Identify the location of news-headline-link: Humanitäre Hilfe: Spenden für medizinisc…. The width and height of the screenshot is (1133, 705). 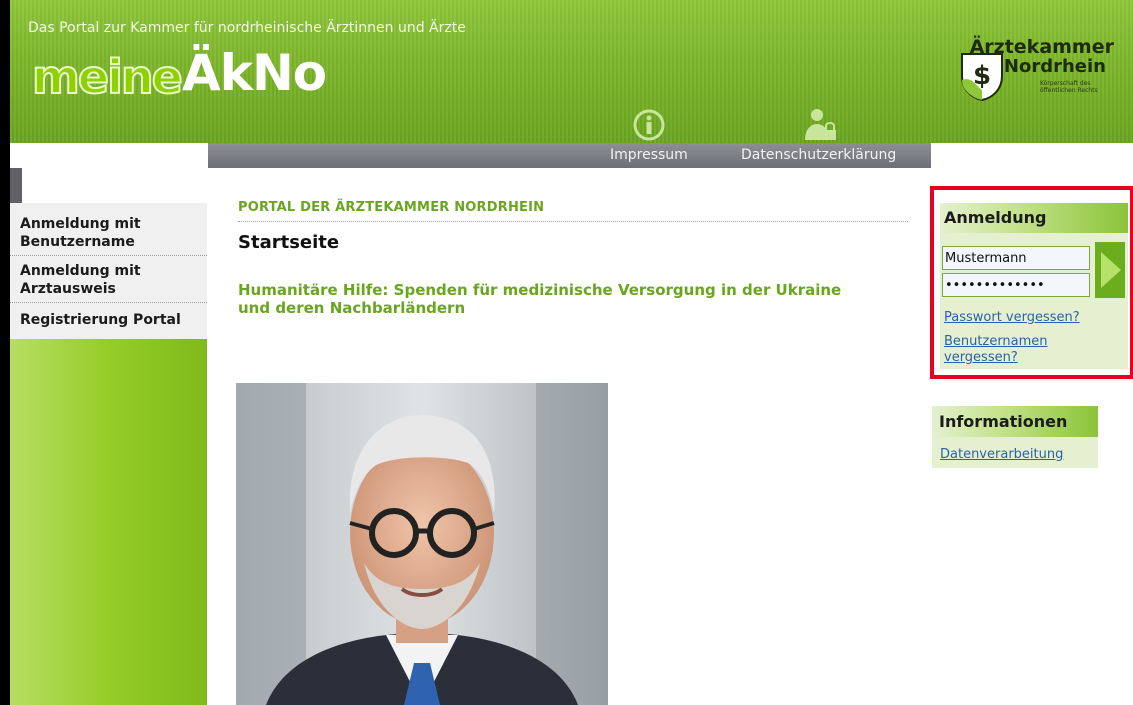
(558, 299).